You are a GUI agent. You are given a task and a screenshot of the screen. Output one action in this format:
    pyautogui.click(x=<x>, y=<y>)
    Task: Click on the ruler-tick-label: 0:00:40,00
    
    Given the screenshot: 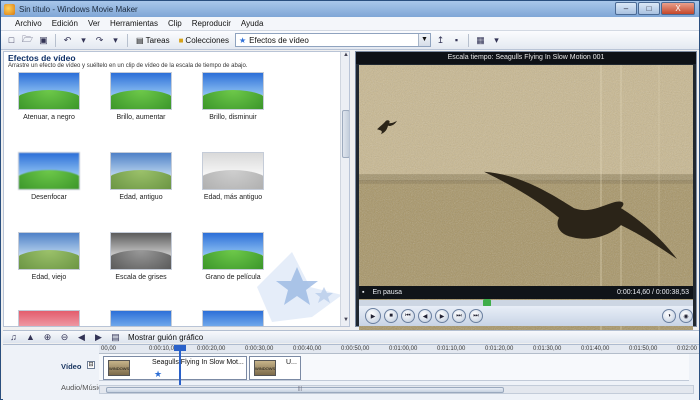 What is the action you would take?
    pyautogui.click(x=307, y=349)
    